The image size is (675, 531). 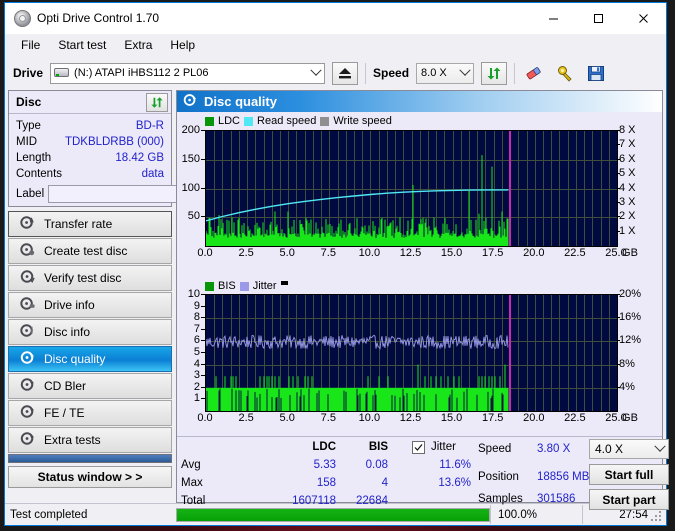 I want to click on start-part-button: Start part, so click(x=629, y=499).